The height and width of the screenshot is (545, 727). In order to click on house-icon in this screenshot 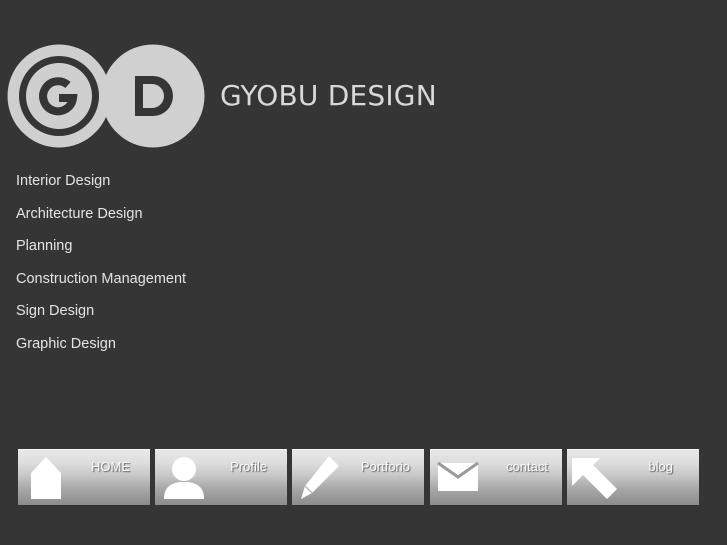, I will do `click(46, 478)`.